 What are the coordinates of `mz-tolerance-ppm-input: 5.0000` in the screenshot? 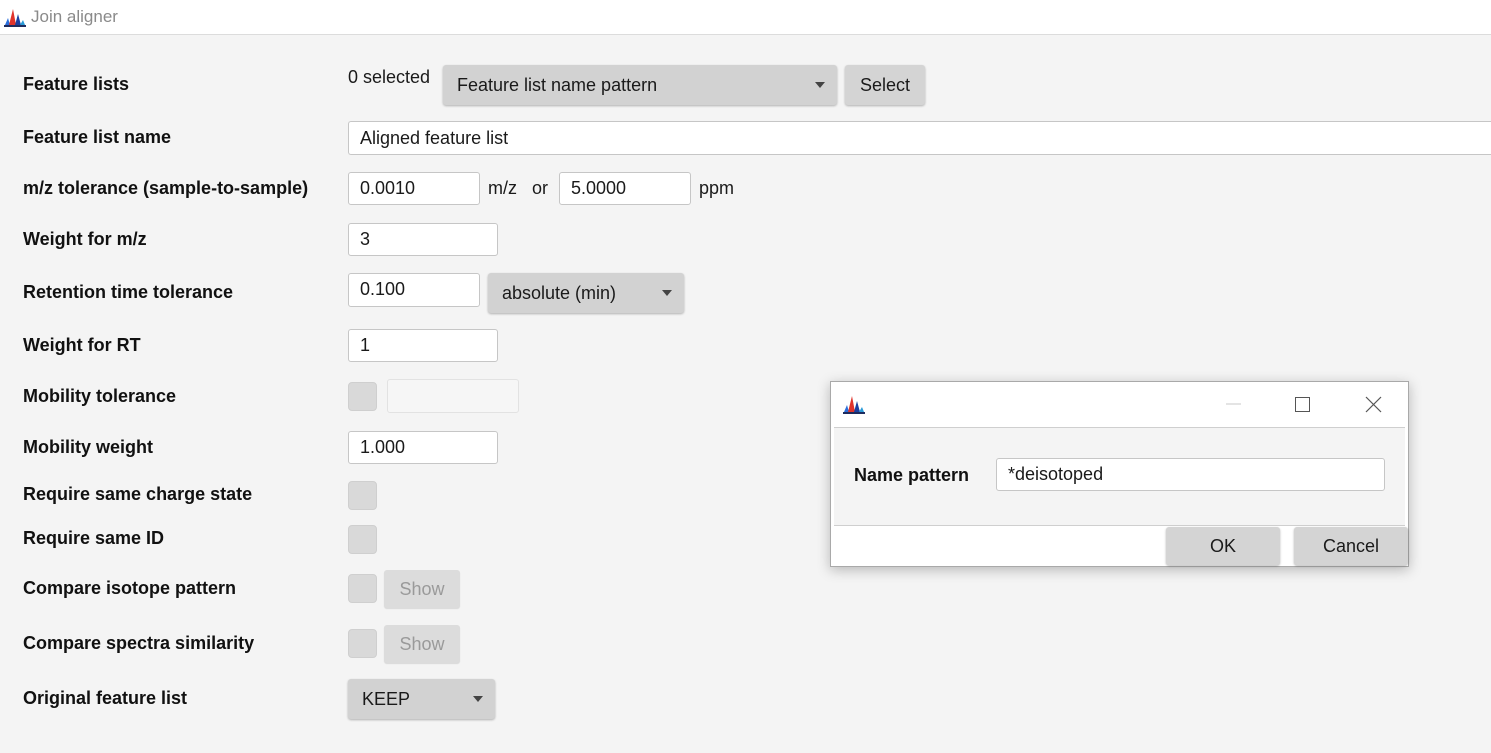 It's located at (625, 188).